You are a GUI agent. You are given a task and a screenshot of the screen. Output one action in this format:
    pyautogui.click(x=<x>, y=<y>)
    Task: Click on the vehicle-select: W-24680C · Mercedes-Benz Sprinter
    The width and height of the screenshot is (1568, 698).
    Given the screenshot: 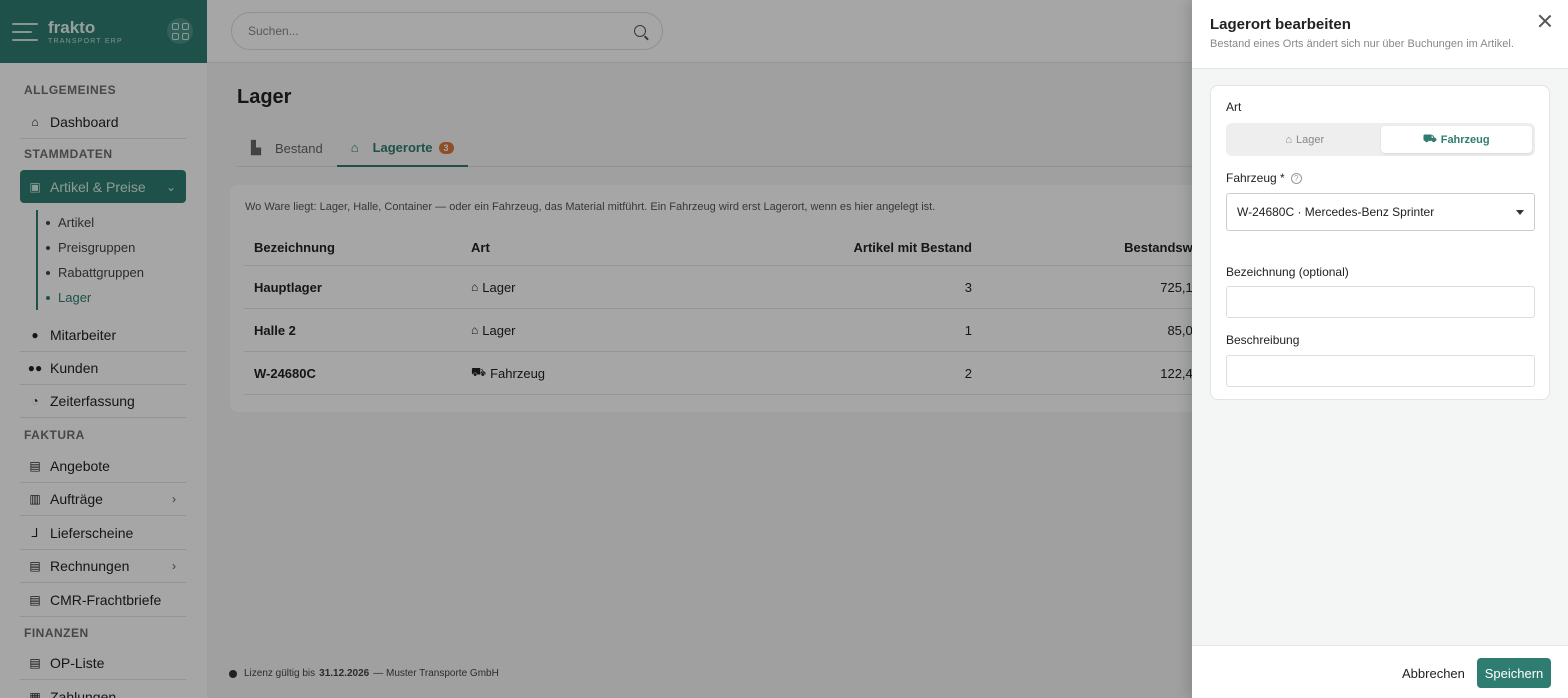 What is the action you would take?
    pyautogui.click(x=1380, y=212)
    